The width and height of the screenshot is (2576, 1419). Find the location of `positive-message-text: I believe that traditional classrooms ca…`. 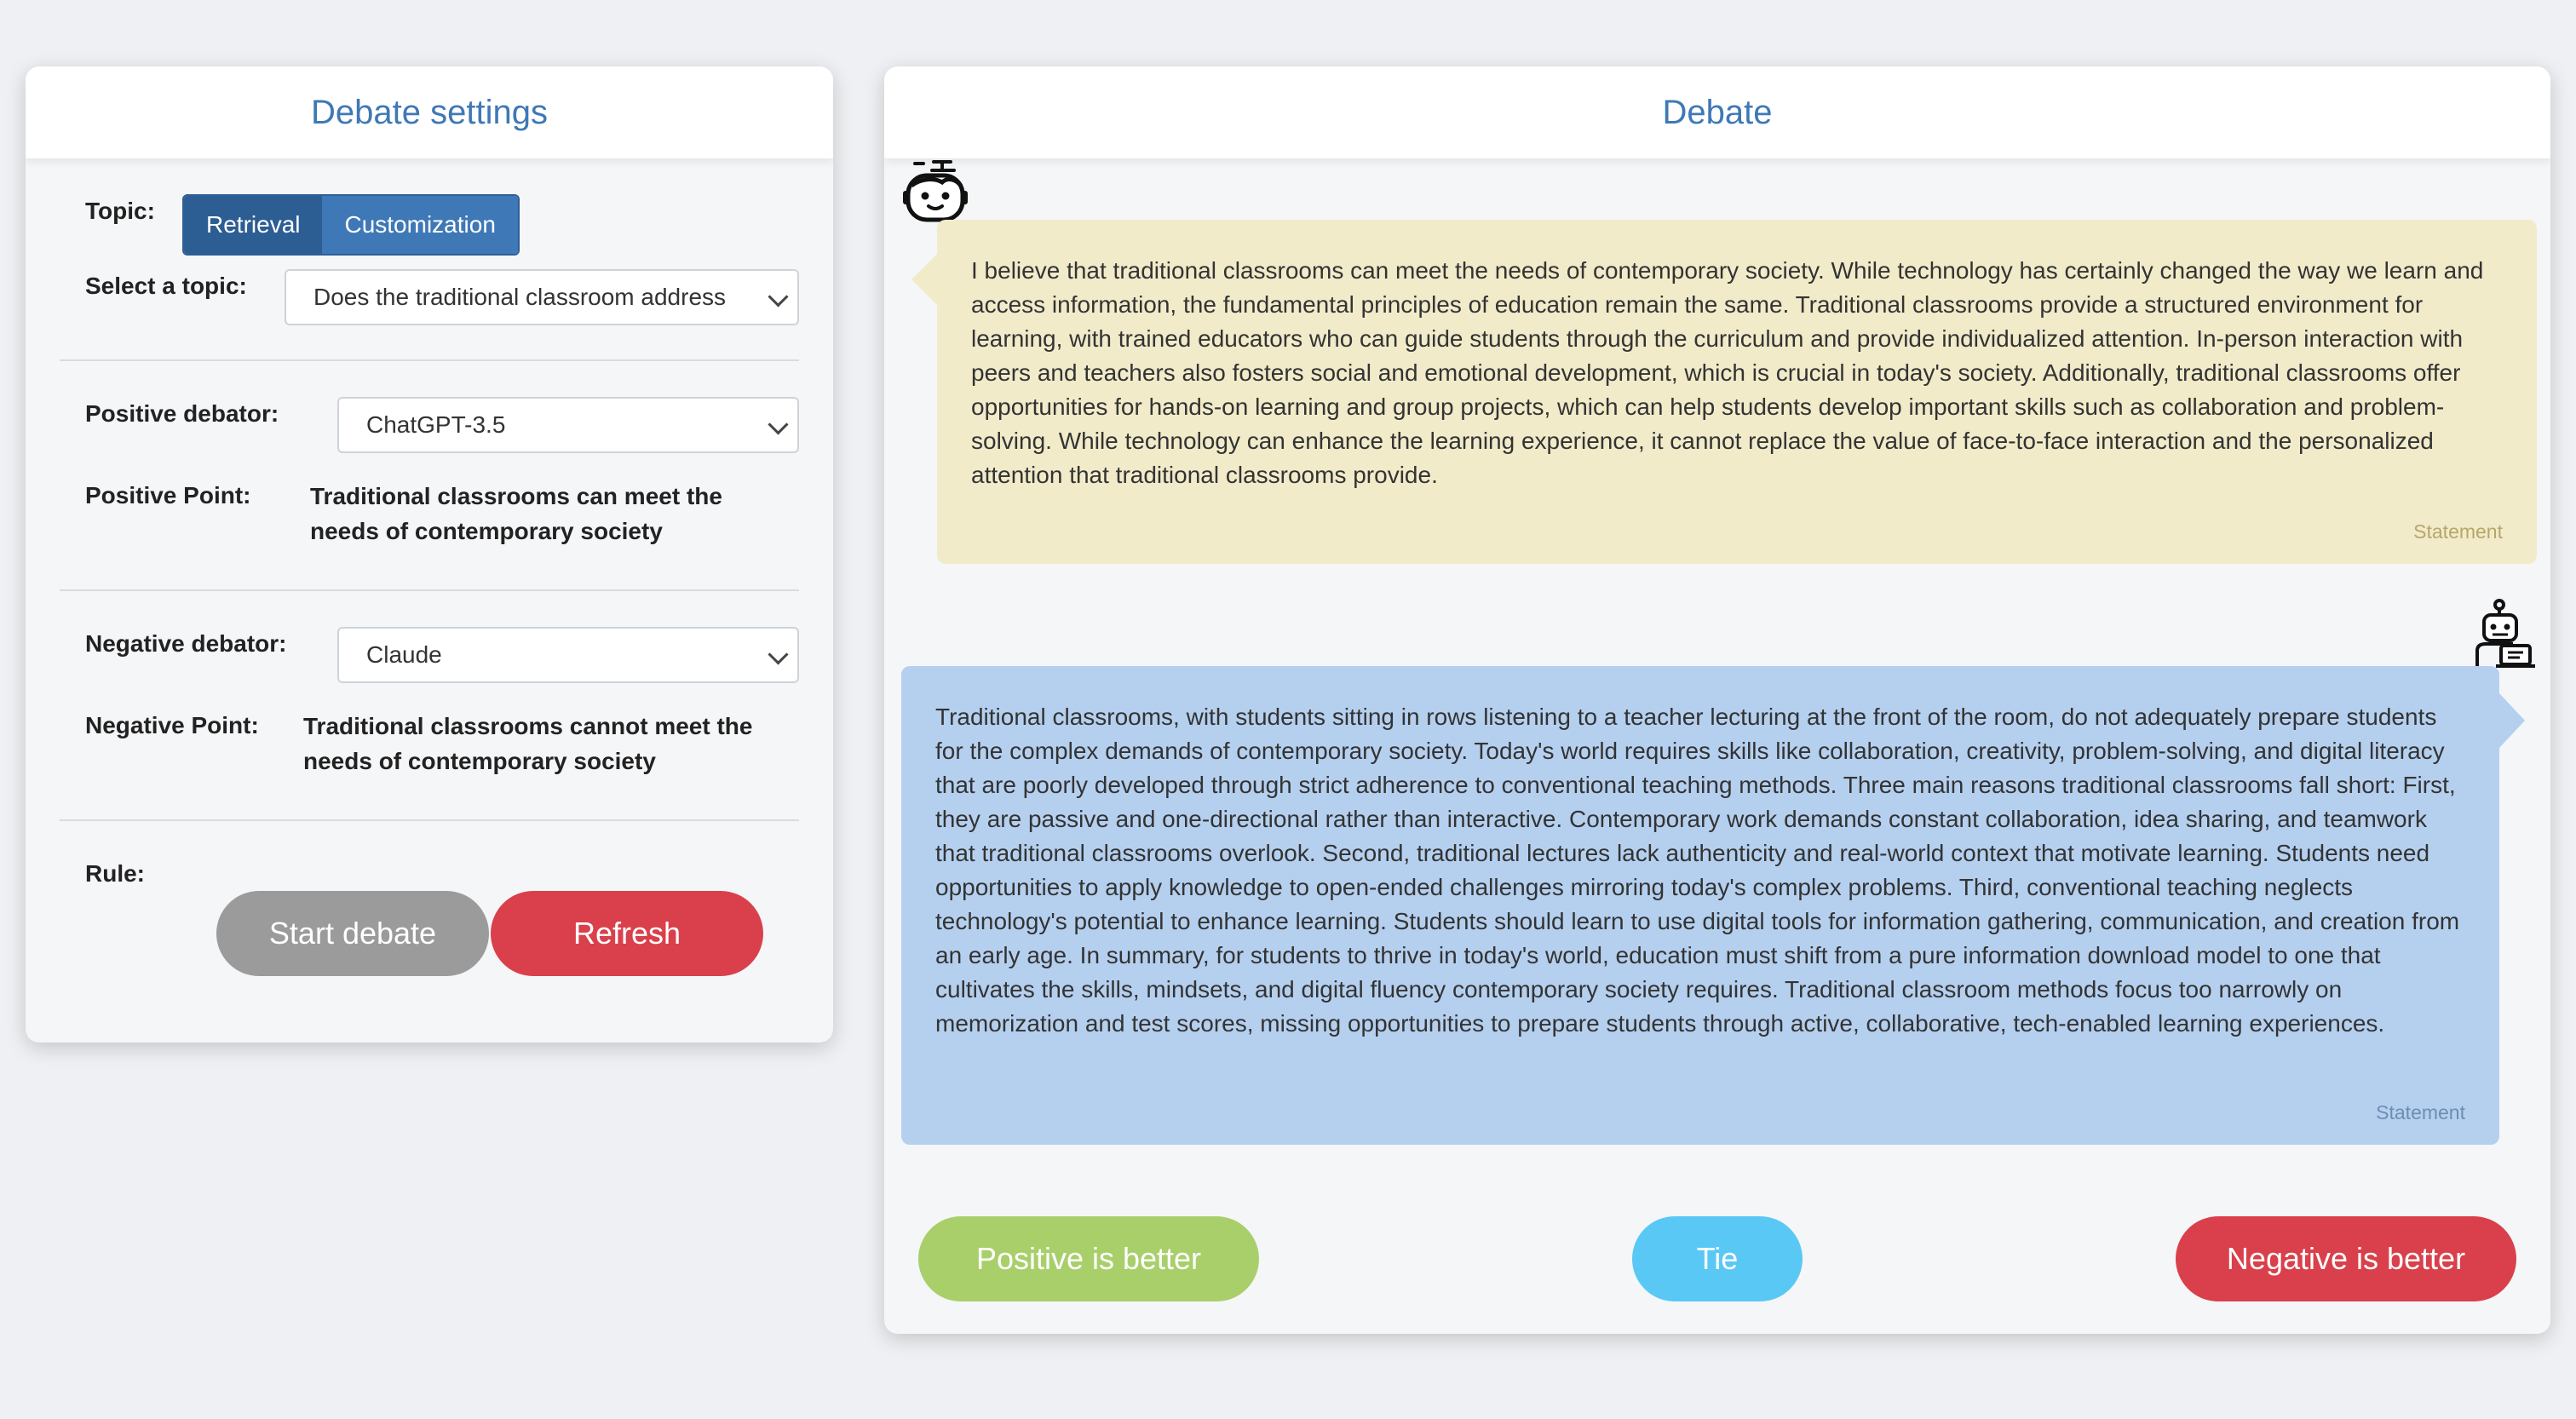

positive-message-text: I believe that traditional classrooms ca… is located at coordinates (1727, 372).